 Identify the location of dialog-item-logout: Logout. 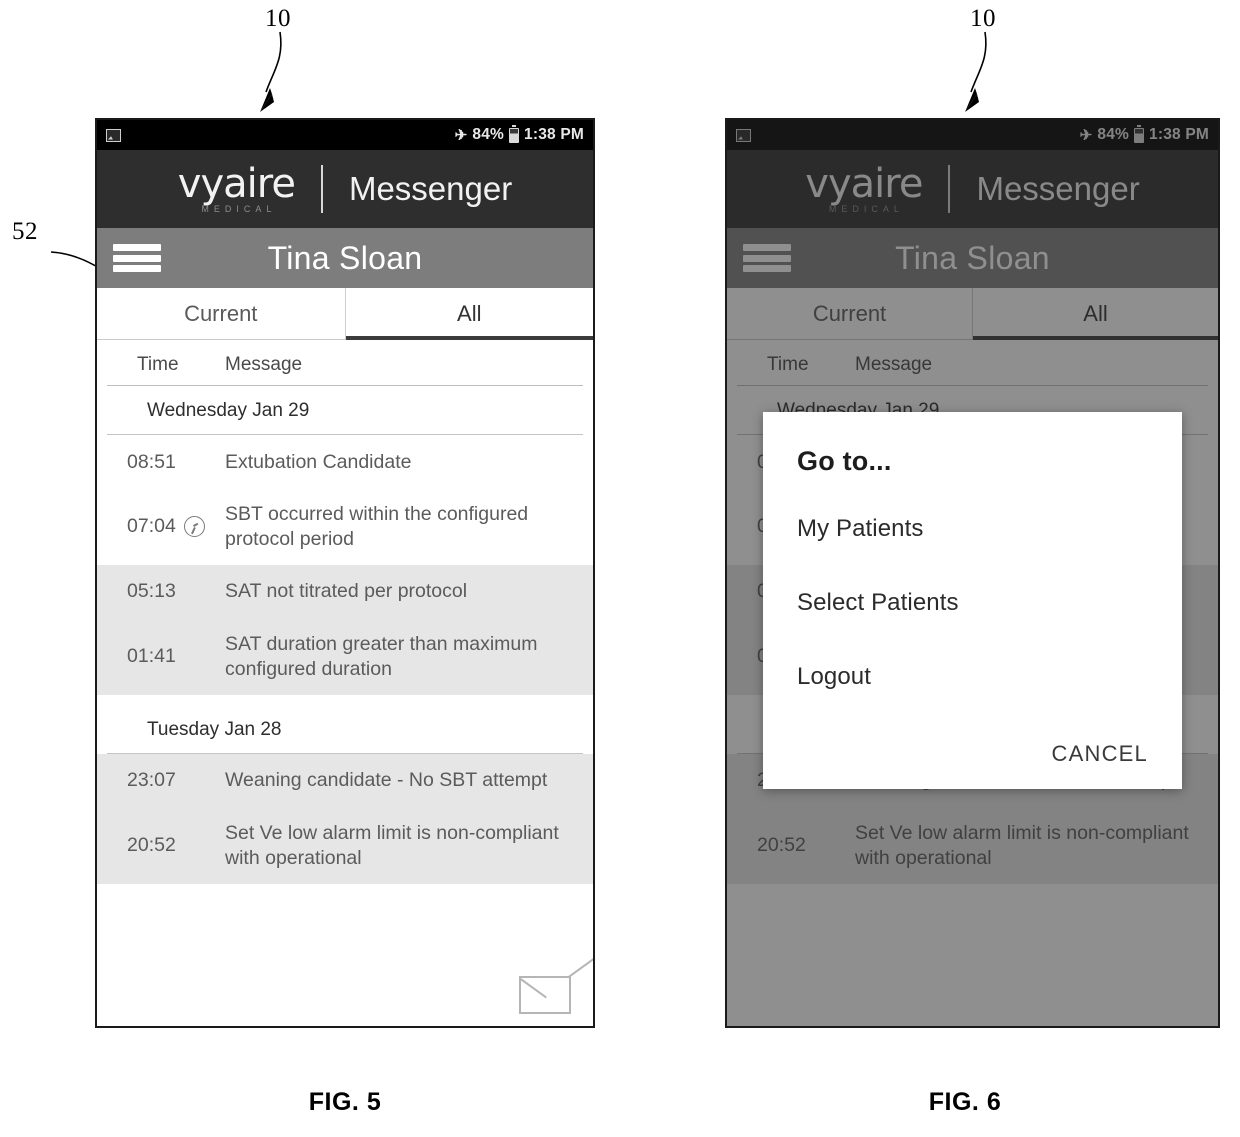
(972, 700).